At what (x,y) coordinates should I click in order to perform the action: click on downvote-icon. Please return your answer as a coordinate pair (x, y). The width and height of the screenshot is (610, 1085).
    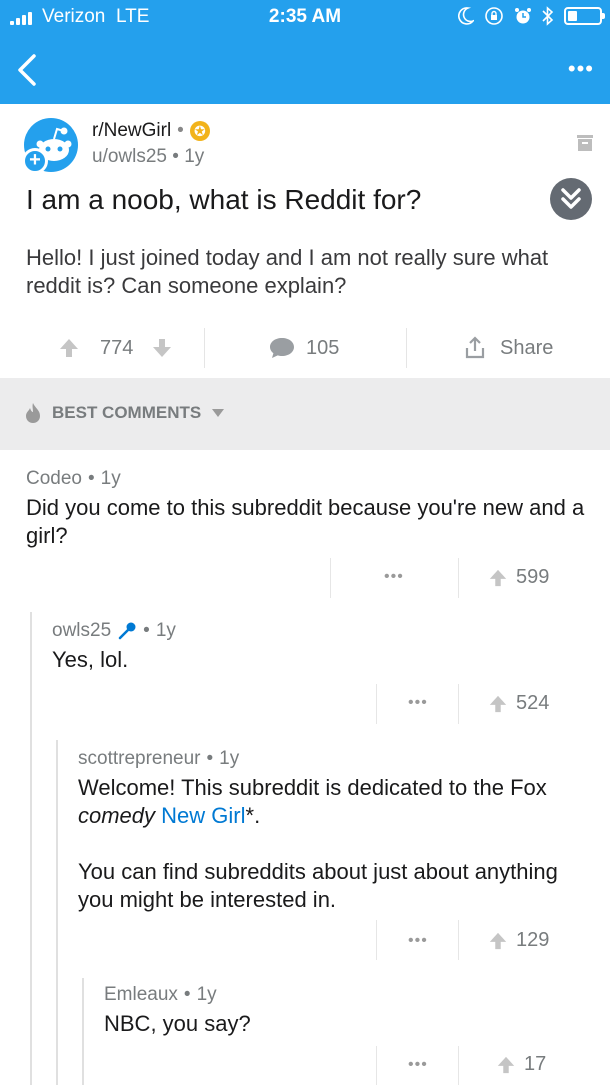
    Looking at the image, I should click on (162, 348).